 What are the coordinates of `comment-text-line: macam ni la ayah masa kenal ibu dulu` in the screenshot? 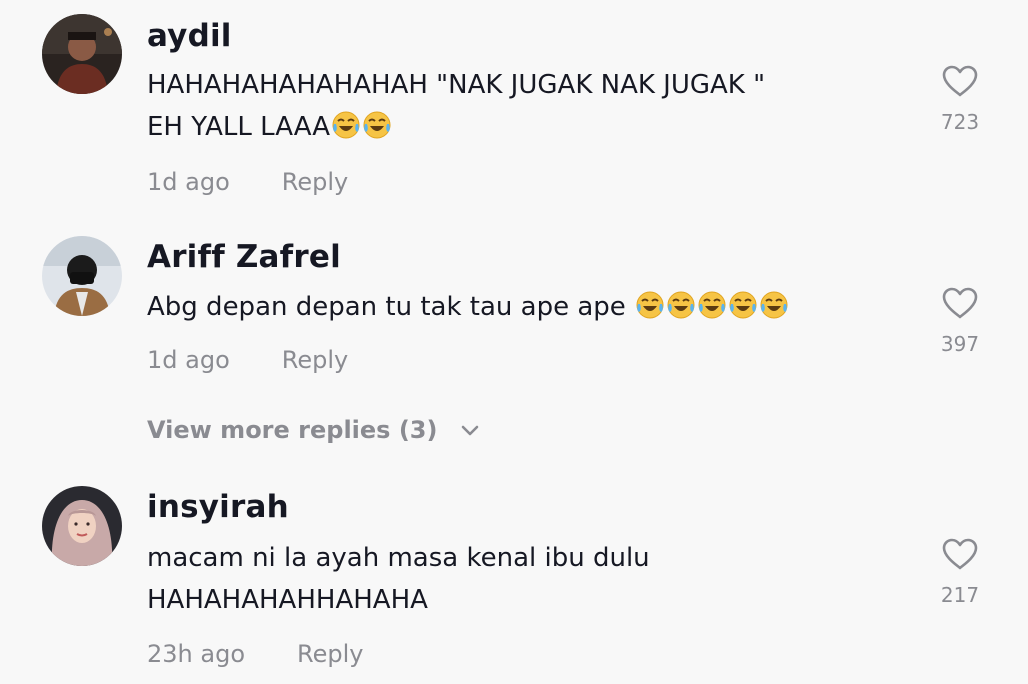 It's located at (398, 558).